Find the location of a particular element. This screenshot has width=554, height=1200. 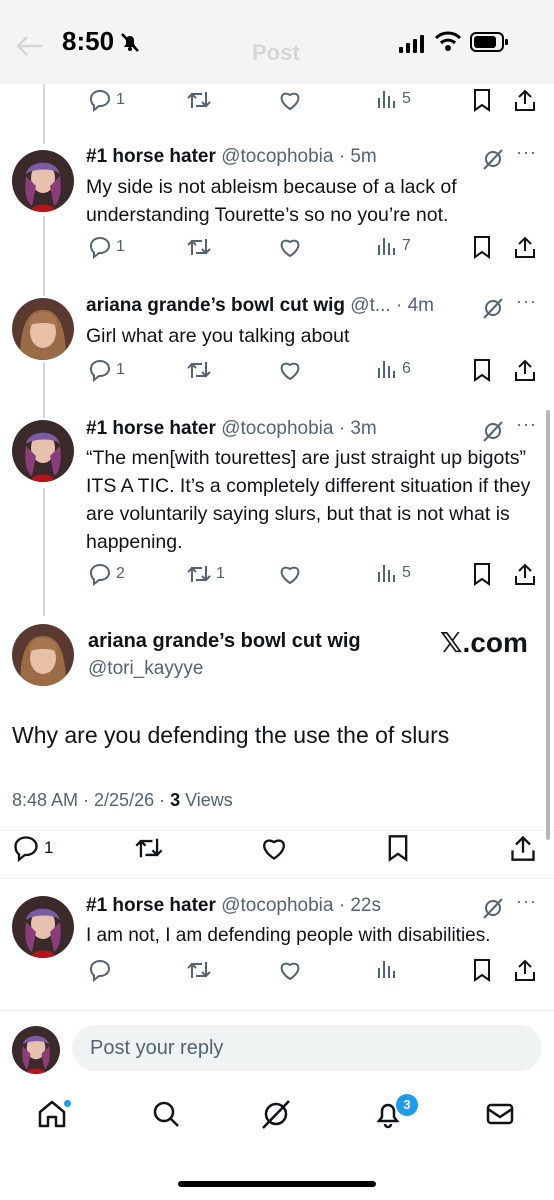

reply-button: 2 is located at coordinates (106, 574).